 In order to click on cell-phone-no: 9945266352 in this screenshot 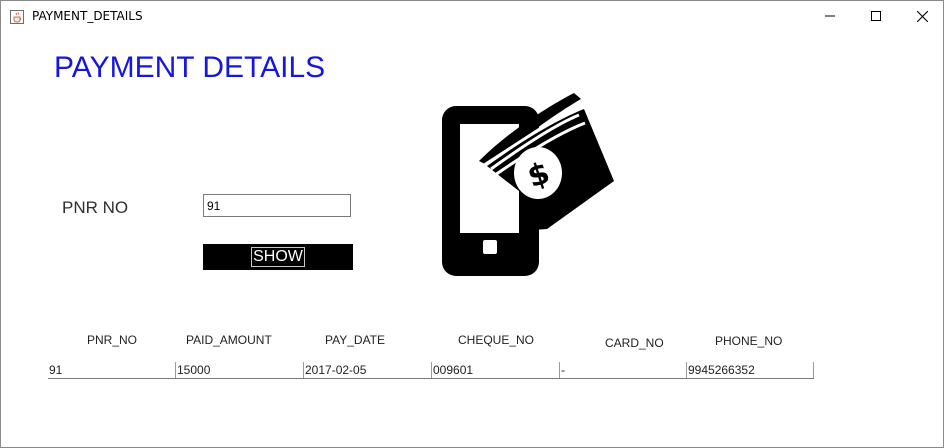, I will do `click(749, 370)`.